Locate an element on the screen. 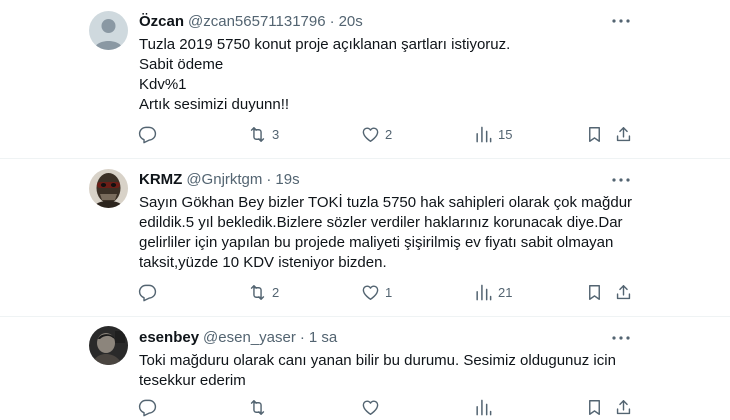  user-handle: @esen_yaser is located at coordinates (249, 337).